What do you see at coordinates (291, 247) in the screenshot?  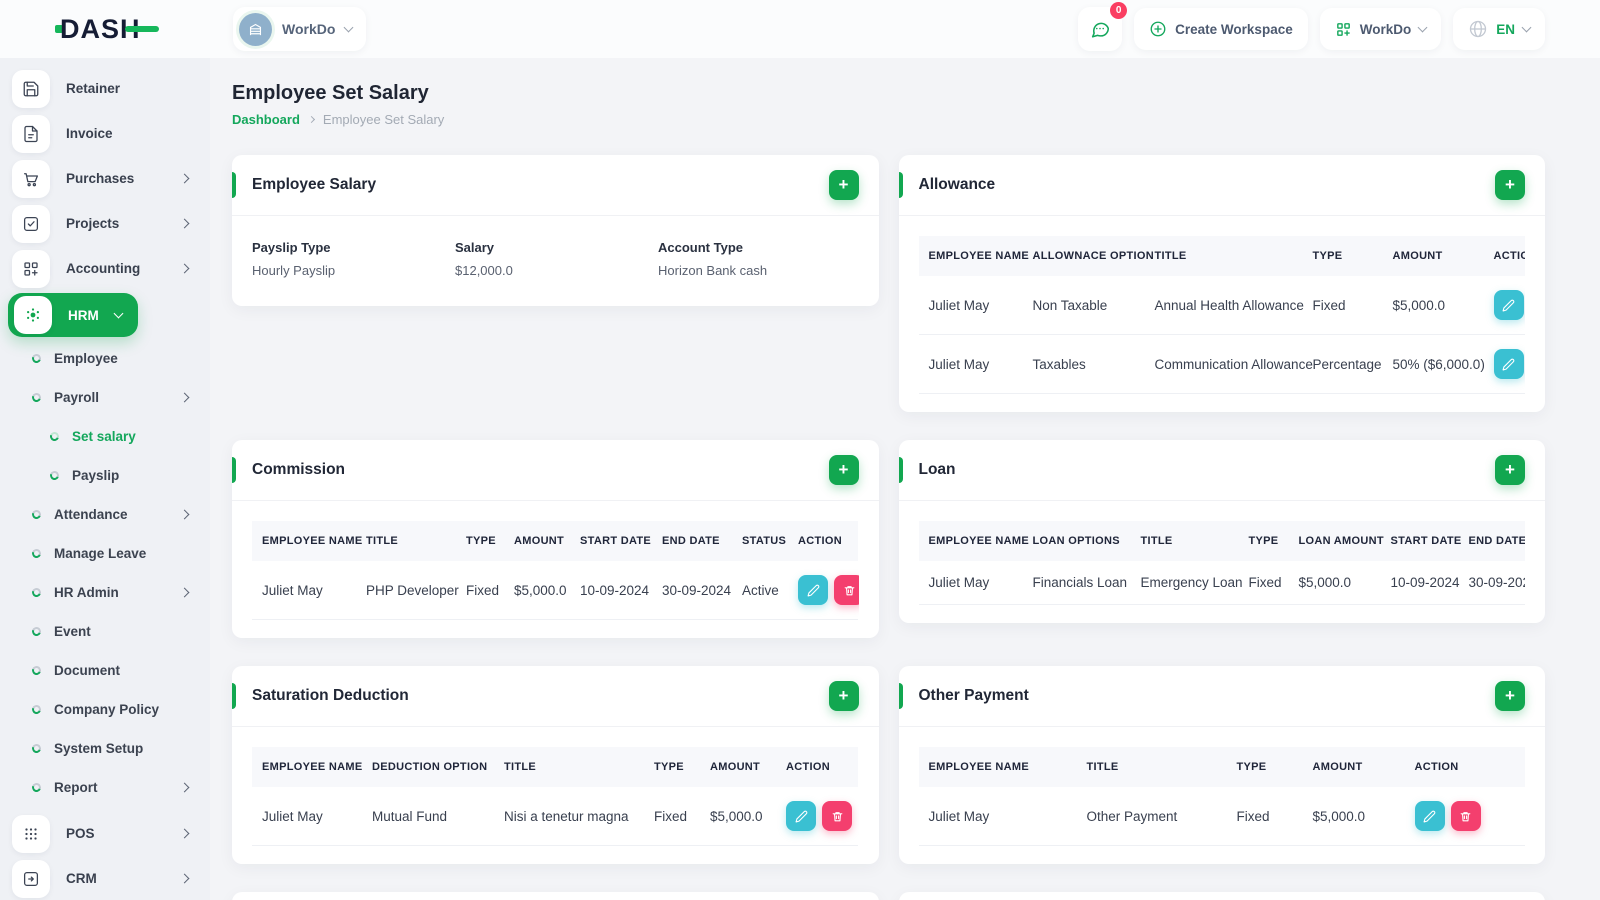 I see `field-label: Payslip Type` at bounding box center [291, 247].